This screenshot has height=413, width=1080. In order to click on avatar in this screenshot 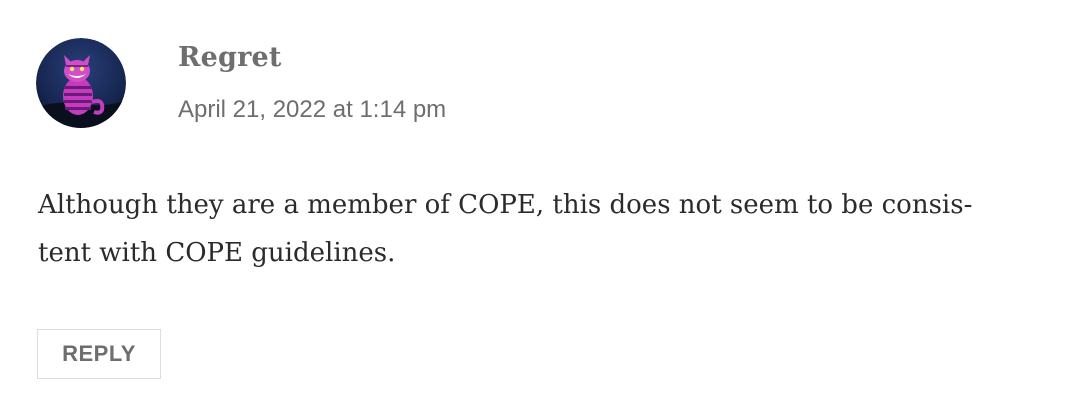, I will do `click(81, 83)`.